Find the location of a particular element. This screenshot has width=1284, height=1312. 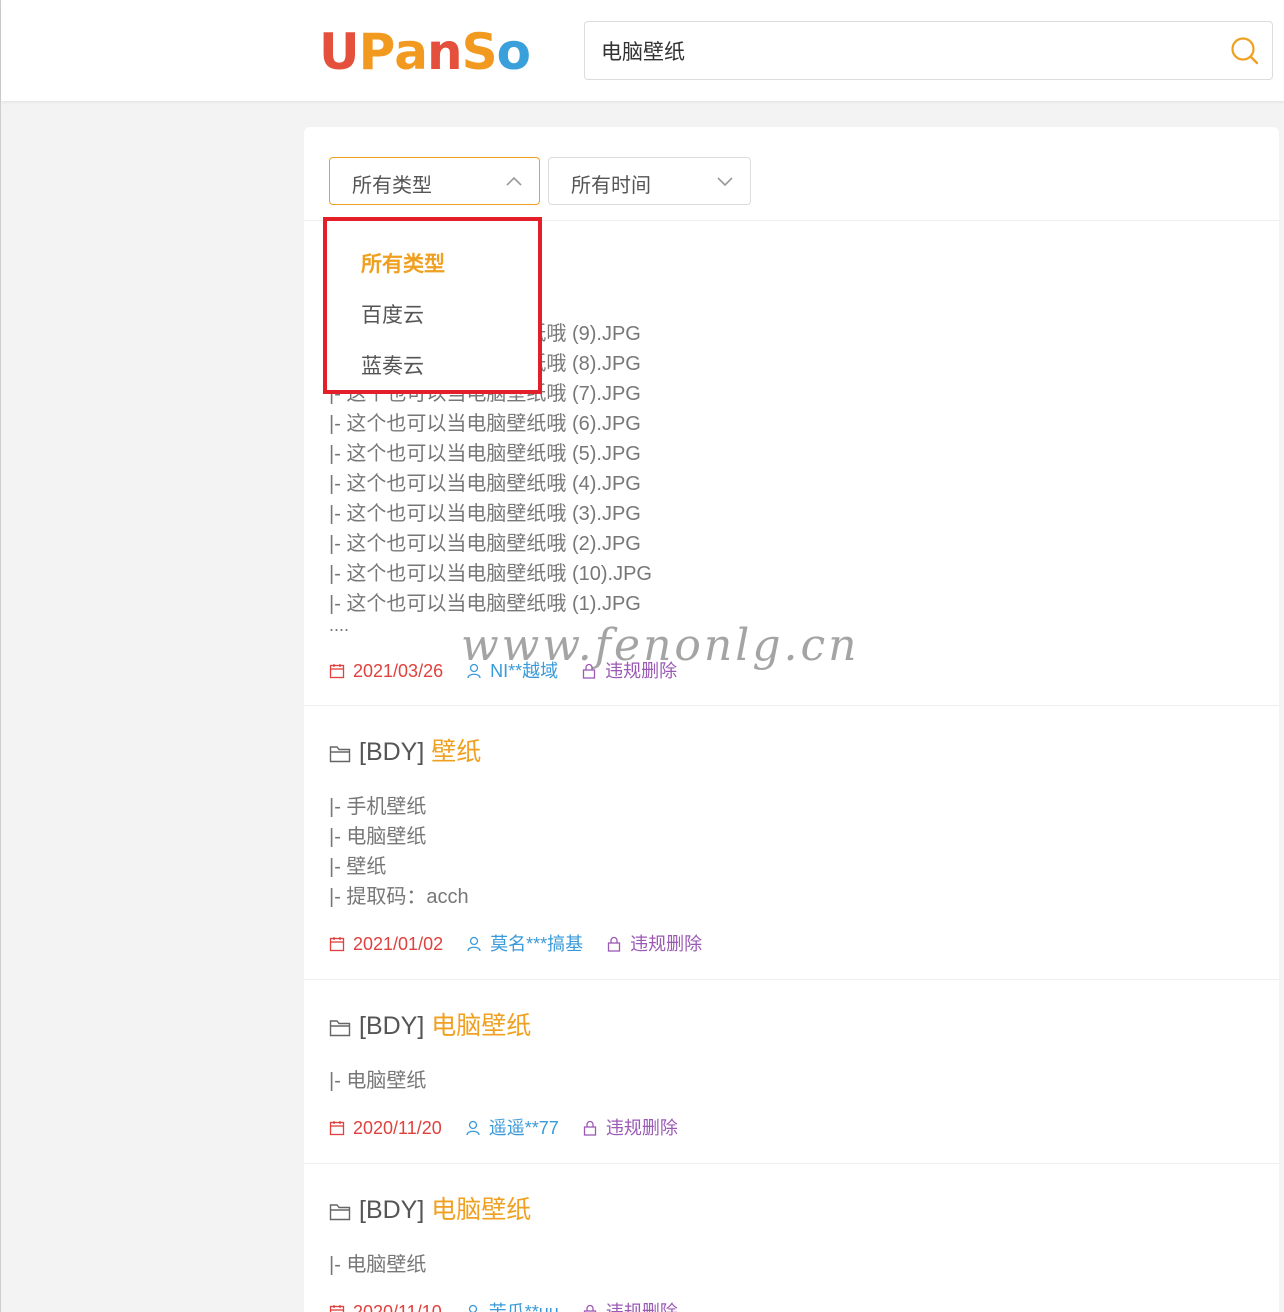

file-line: |- 这个也可以当电脑壁纸哦 (2).JPG is located at coordinates (485, 544).